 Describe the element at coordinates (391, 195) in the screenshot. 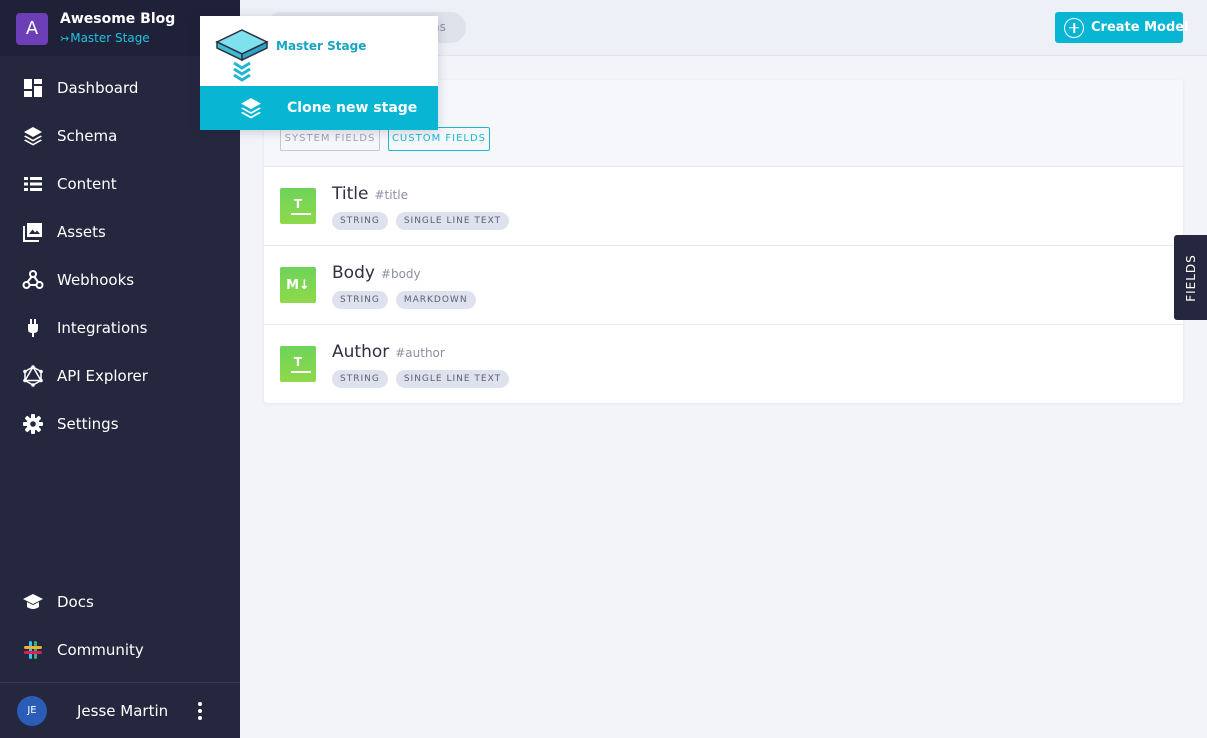

I see `field-api-id: #title` at that location.